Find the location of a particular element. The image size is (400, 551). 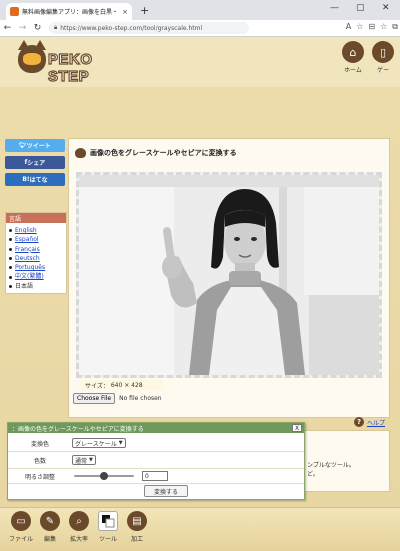

panel-title: 画像の色をグレースケールやセピアに変換する is located at coordinates (163, 153).